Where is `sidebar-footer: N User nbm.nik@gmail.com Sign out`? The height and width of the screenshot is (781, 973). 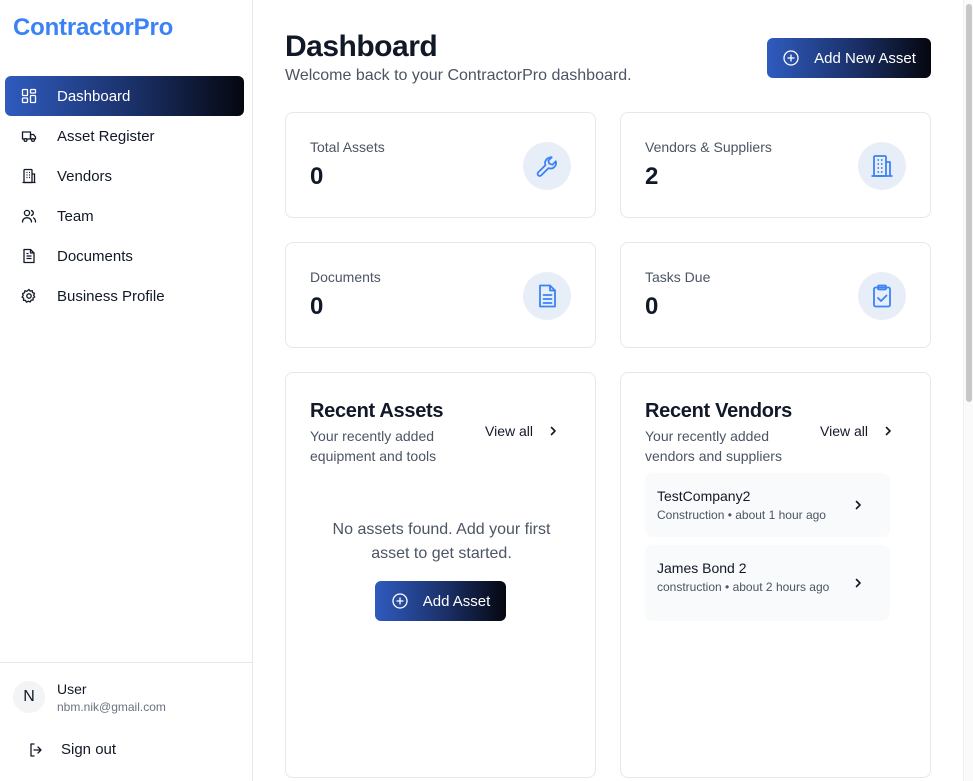 sidebar-footer: N User nbm.nik@gmail.com Sign out is located at coordinates (126, 721).